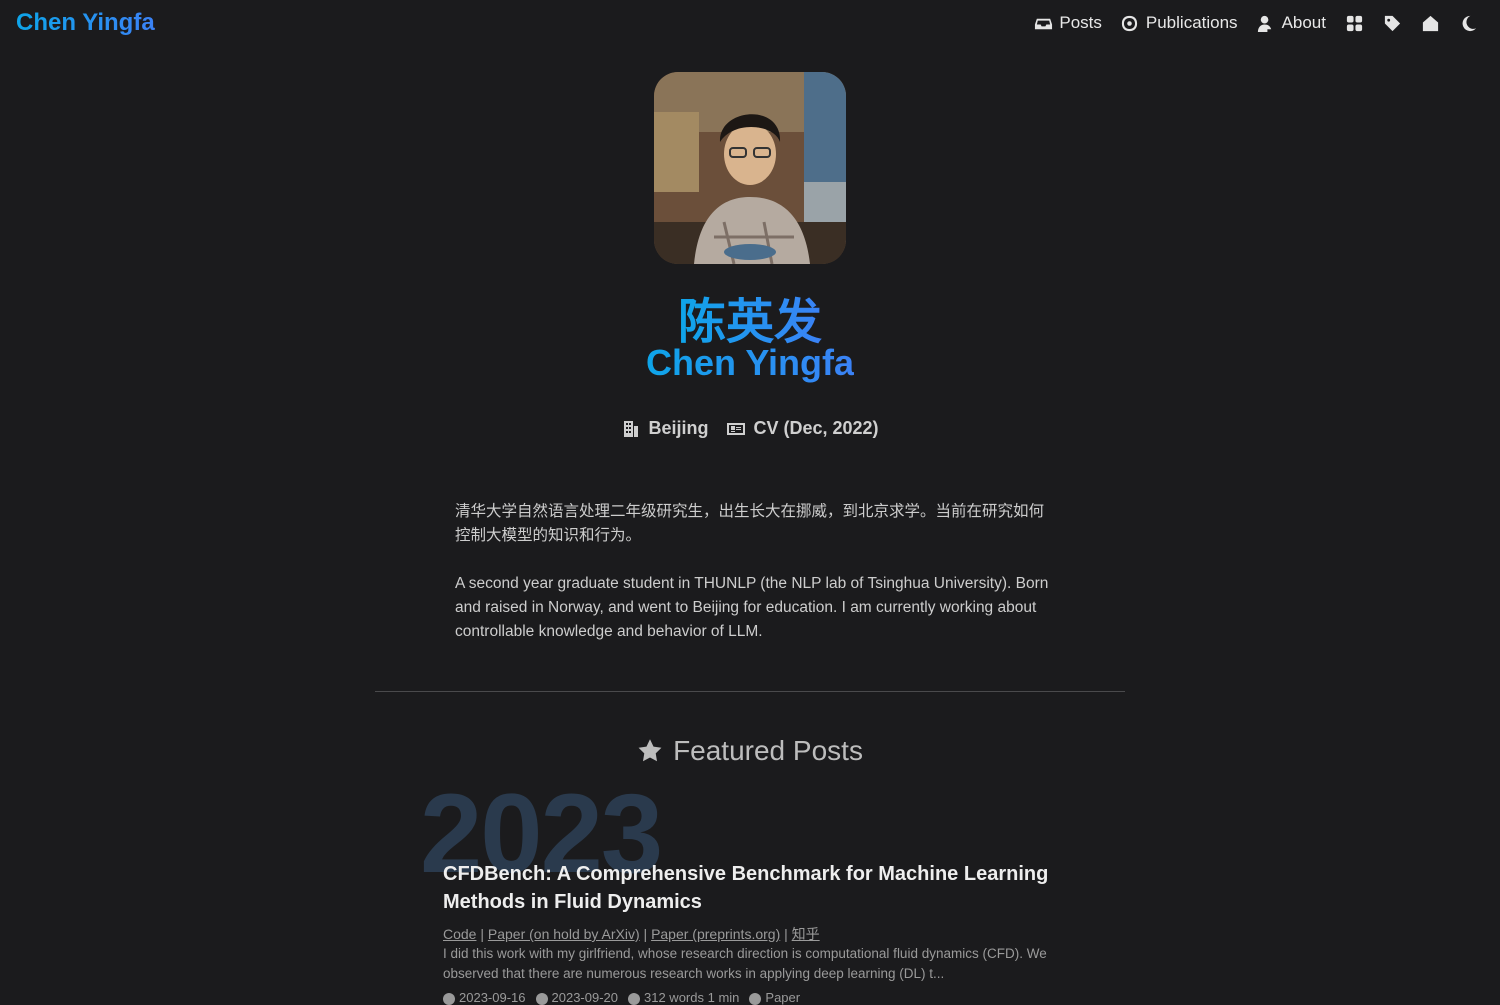 The height and width of the screenshot is (1005, 1500). I want to click on paper-preprints-link: Paper (preprints.org), so click(715, 934).